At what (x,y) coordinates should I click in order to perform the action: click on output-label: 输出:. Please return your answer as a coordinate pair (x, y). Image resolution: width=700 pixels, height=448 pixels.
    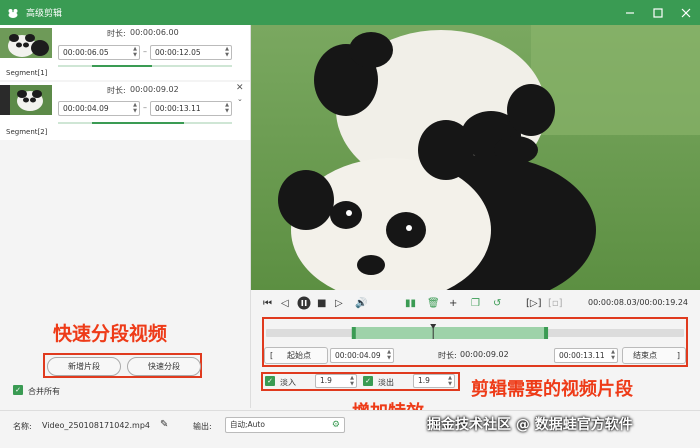
    Looking at the image, I should click on (202, 426).